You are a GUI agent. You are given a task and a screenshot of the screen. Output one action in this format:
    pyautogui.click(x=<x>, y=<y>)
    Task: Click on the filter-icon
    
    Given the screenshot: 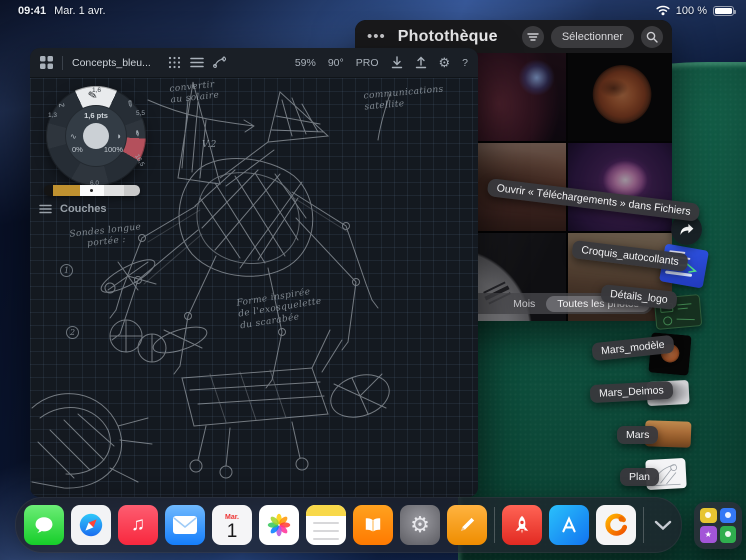 What is the action you would take?
    pyautogui.click(x=533, y=36)
    